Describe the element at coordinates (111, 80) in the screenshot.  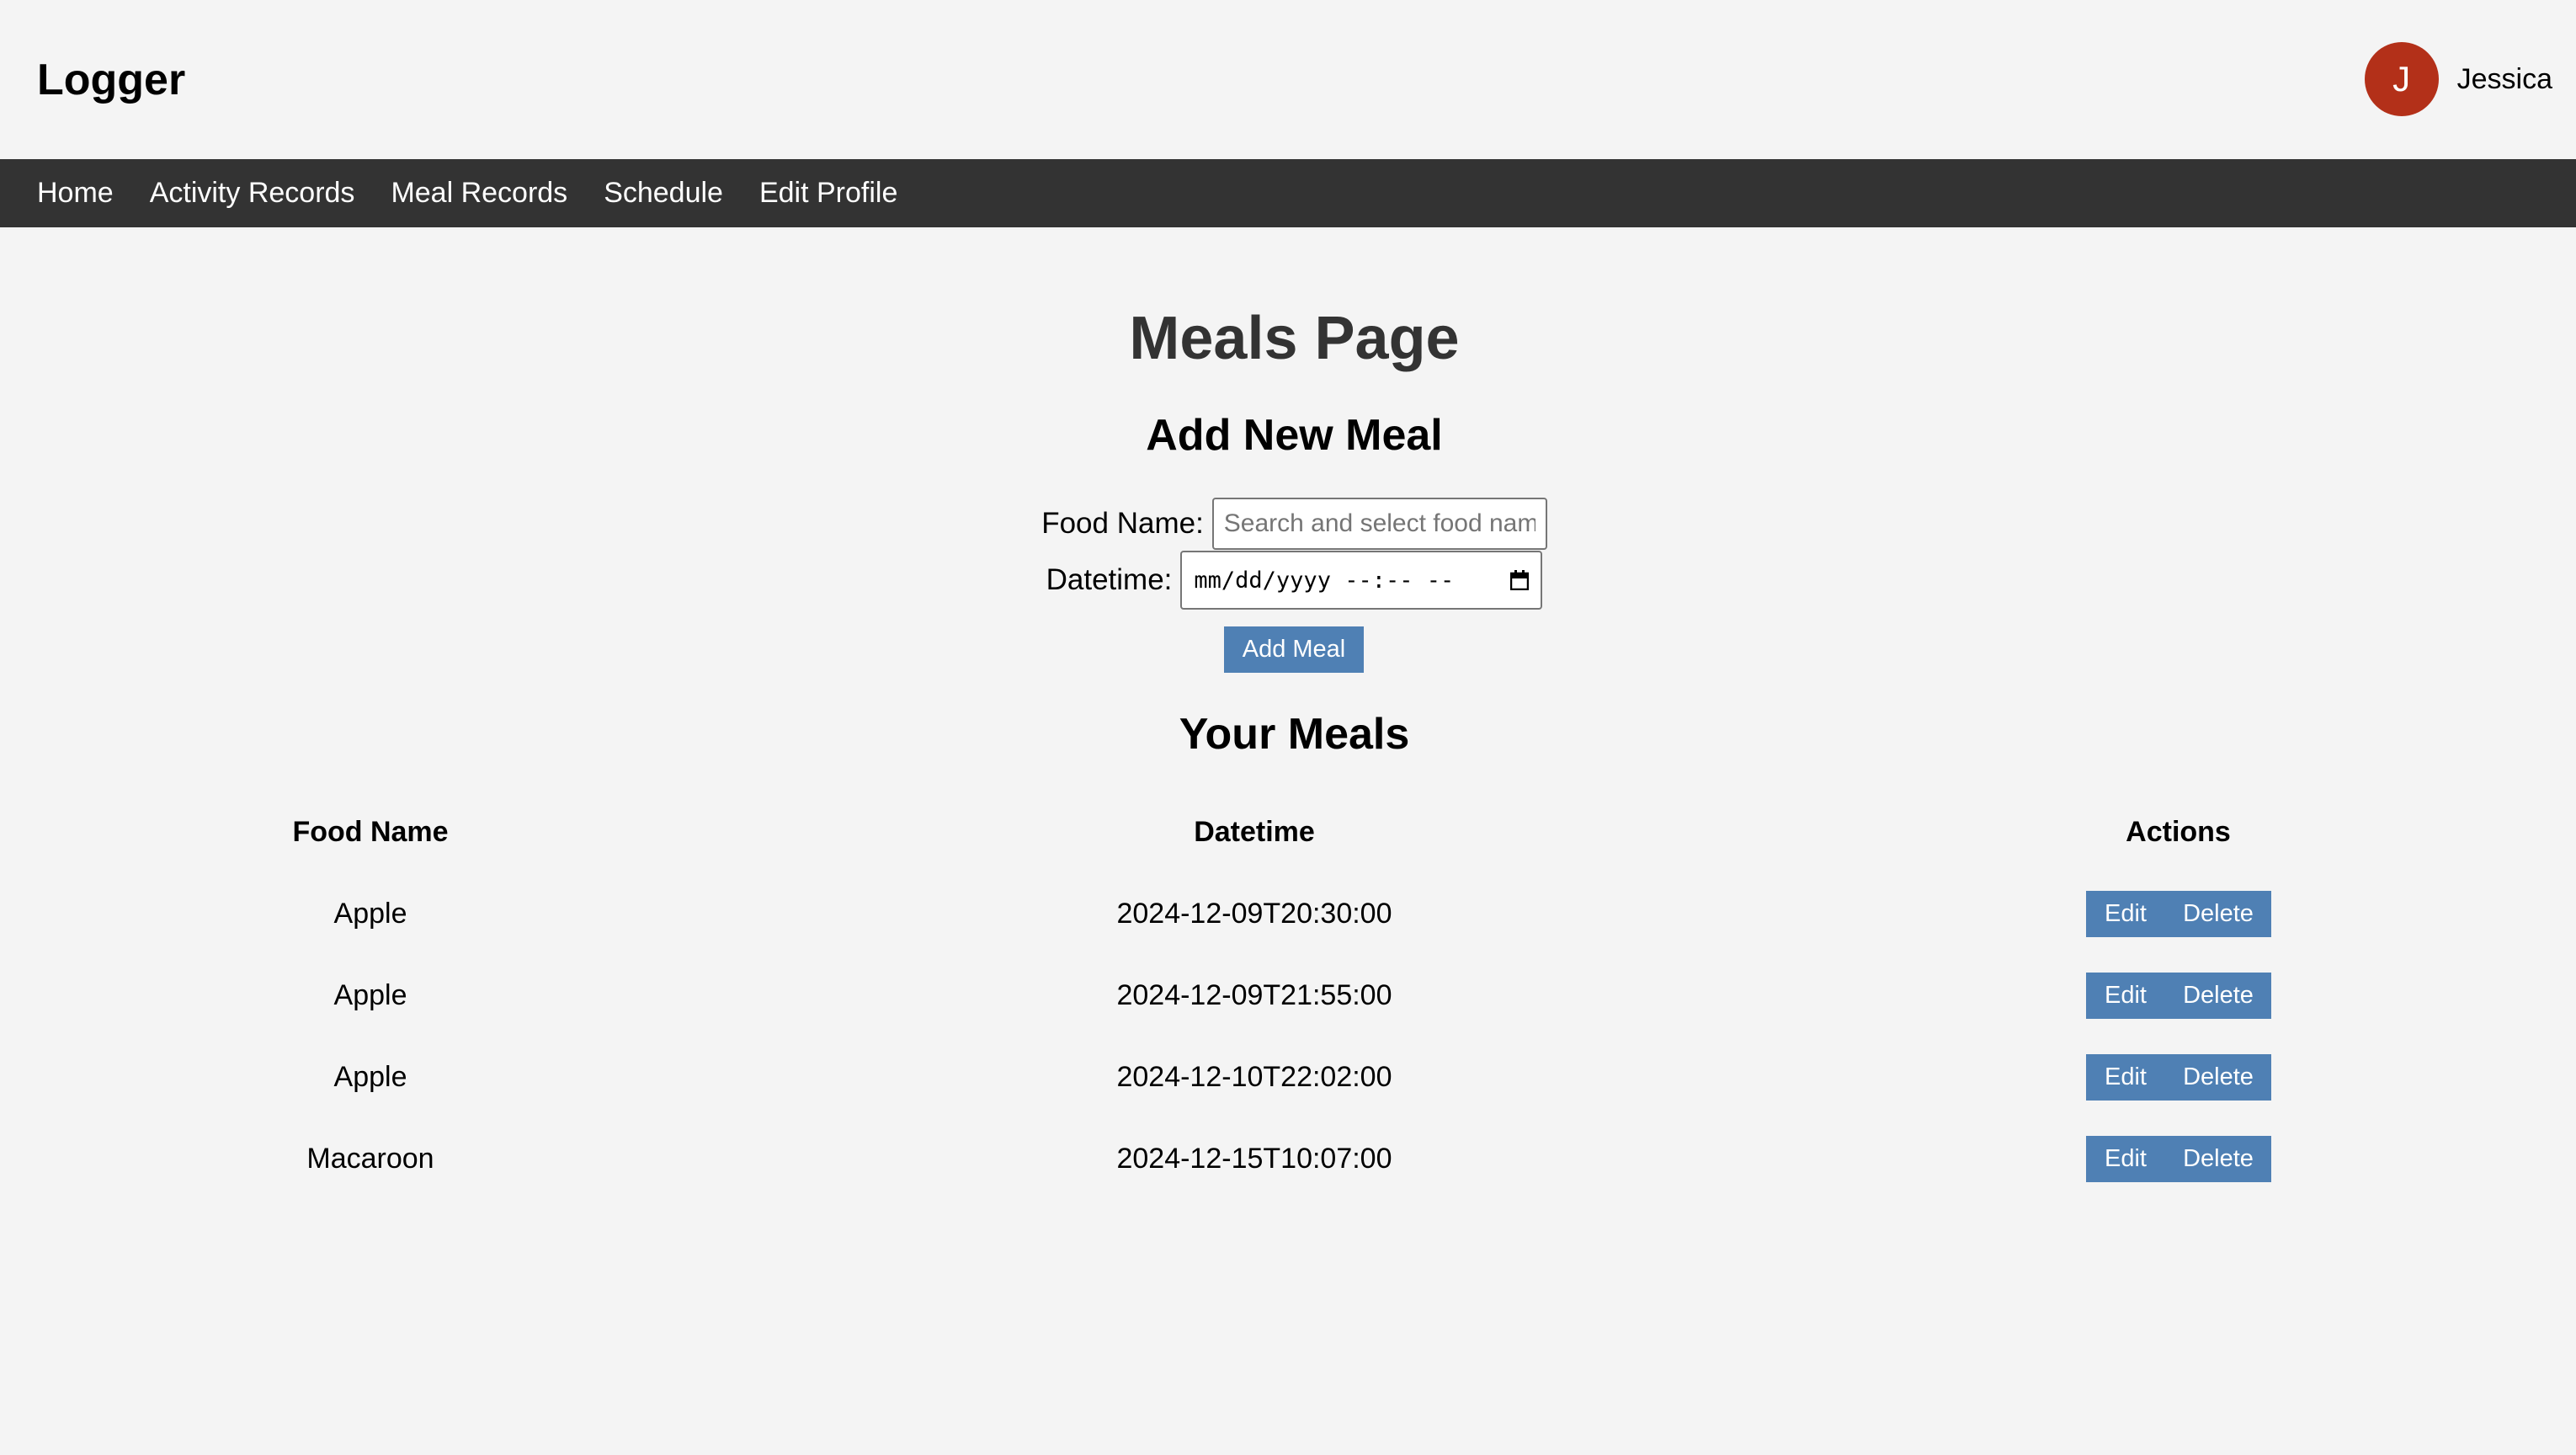
I see `app-logo: Logger` at that location.